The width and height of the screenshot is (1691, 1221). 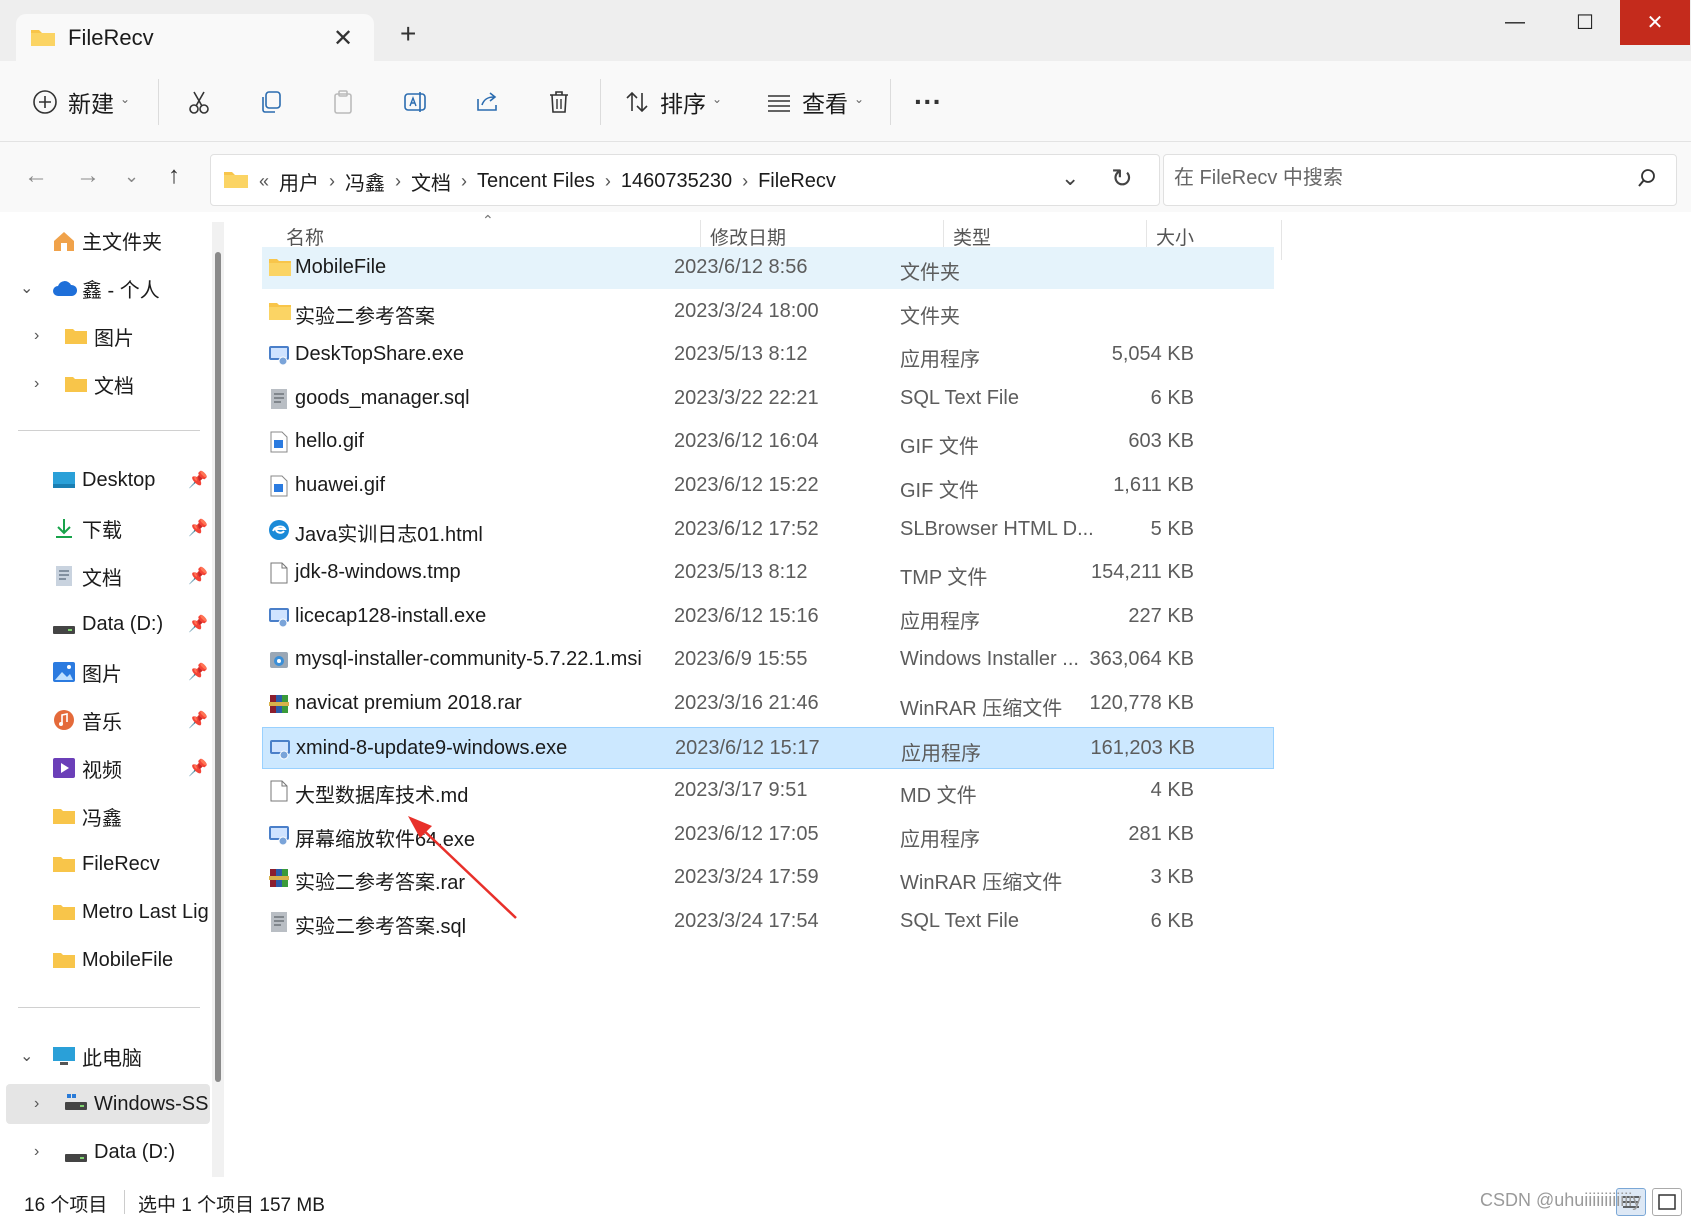 What do you see at coordinates (199, 101) in the screenshot?
I see `cut-button` at bounding box center [199, 101].